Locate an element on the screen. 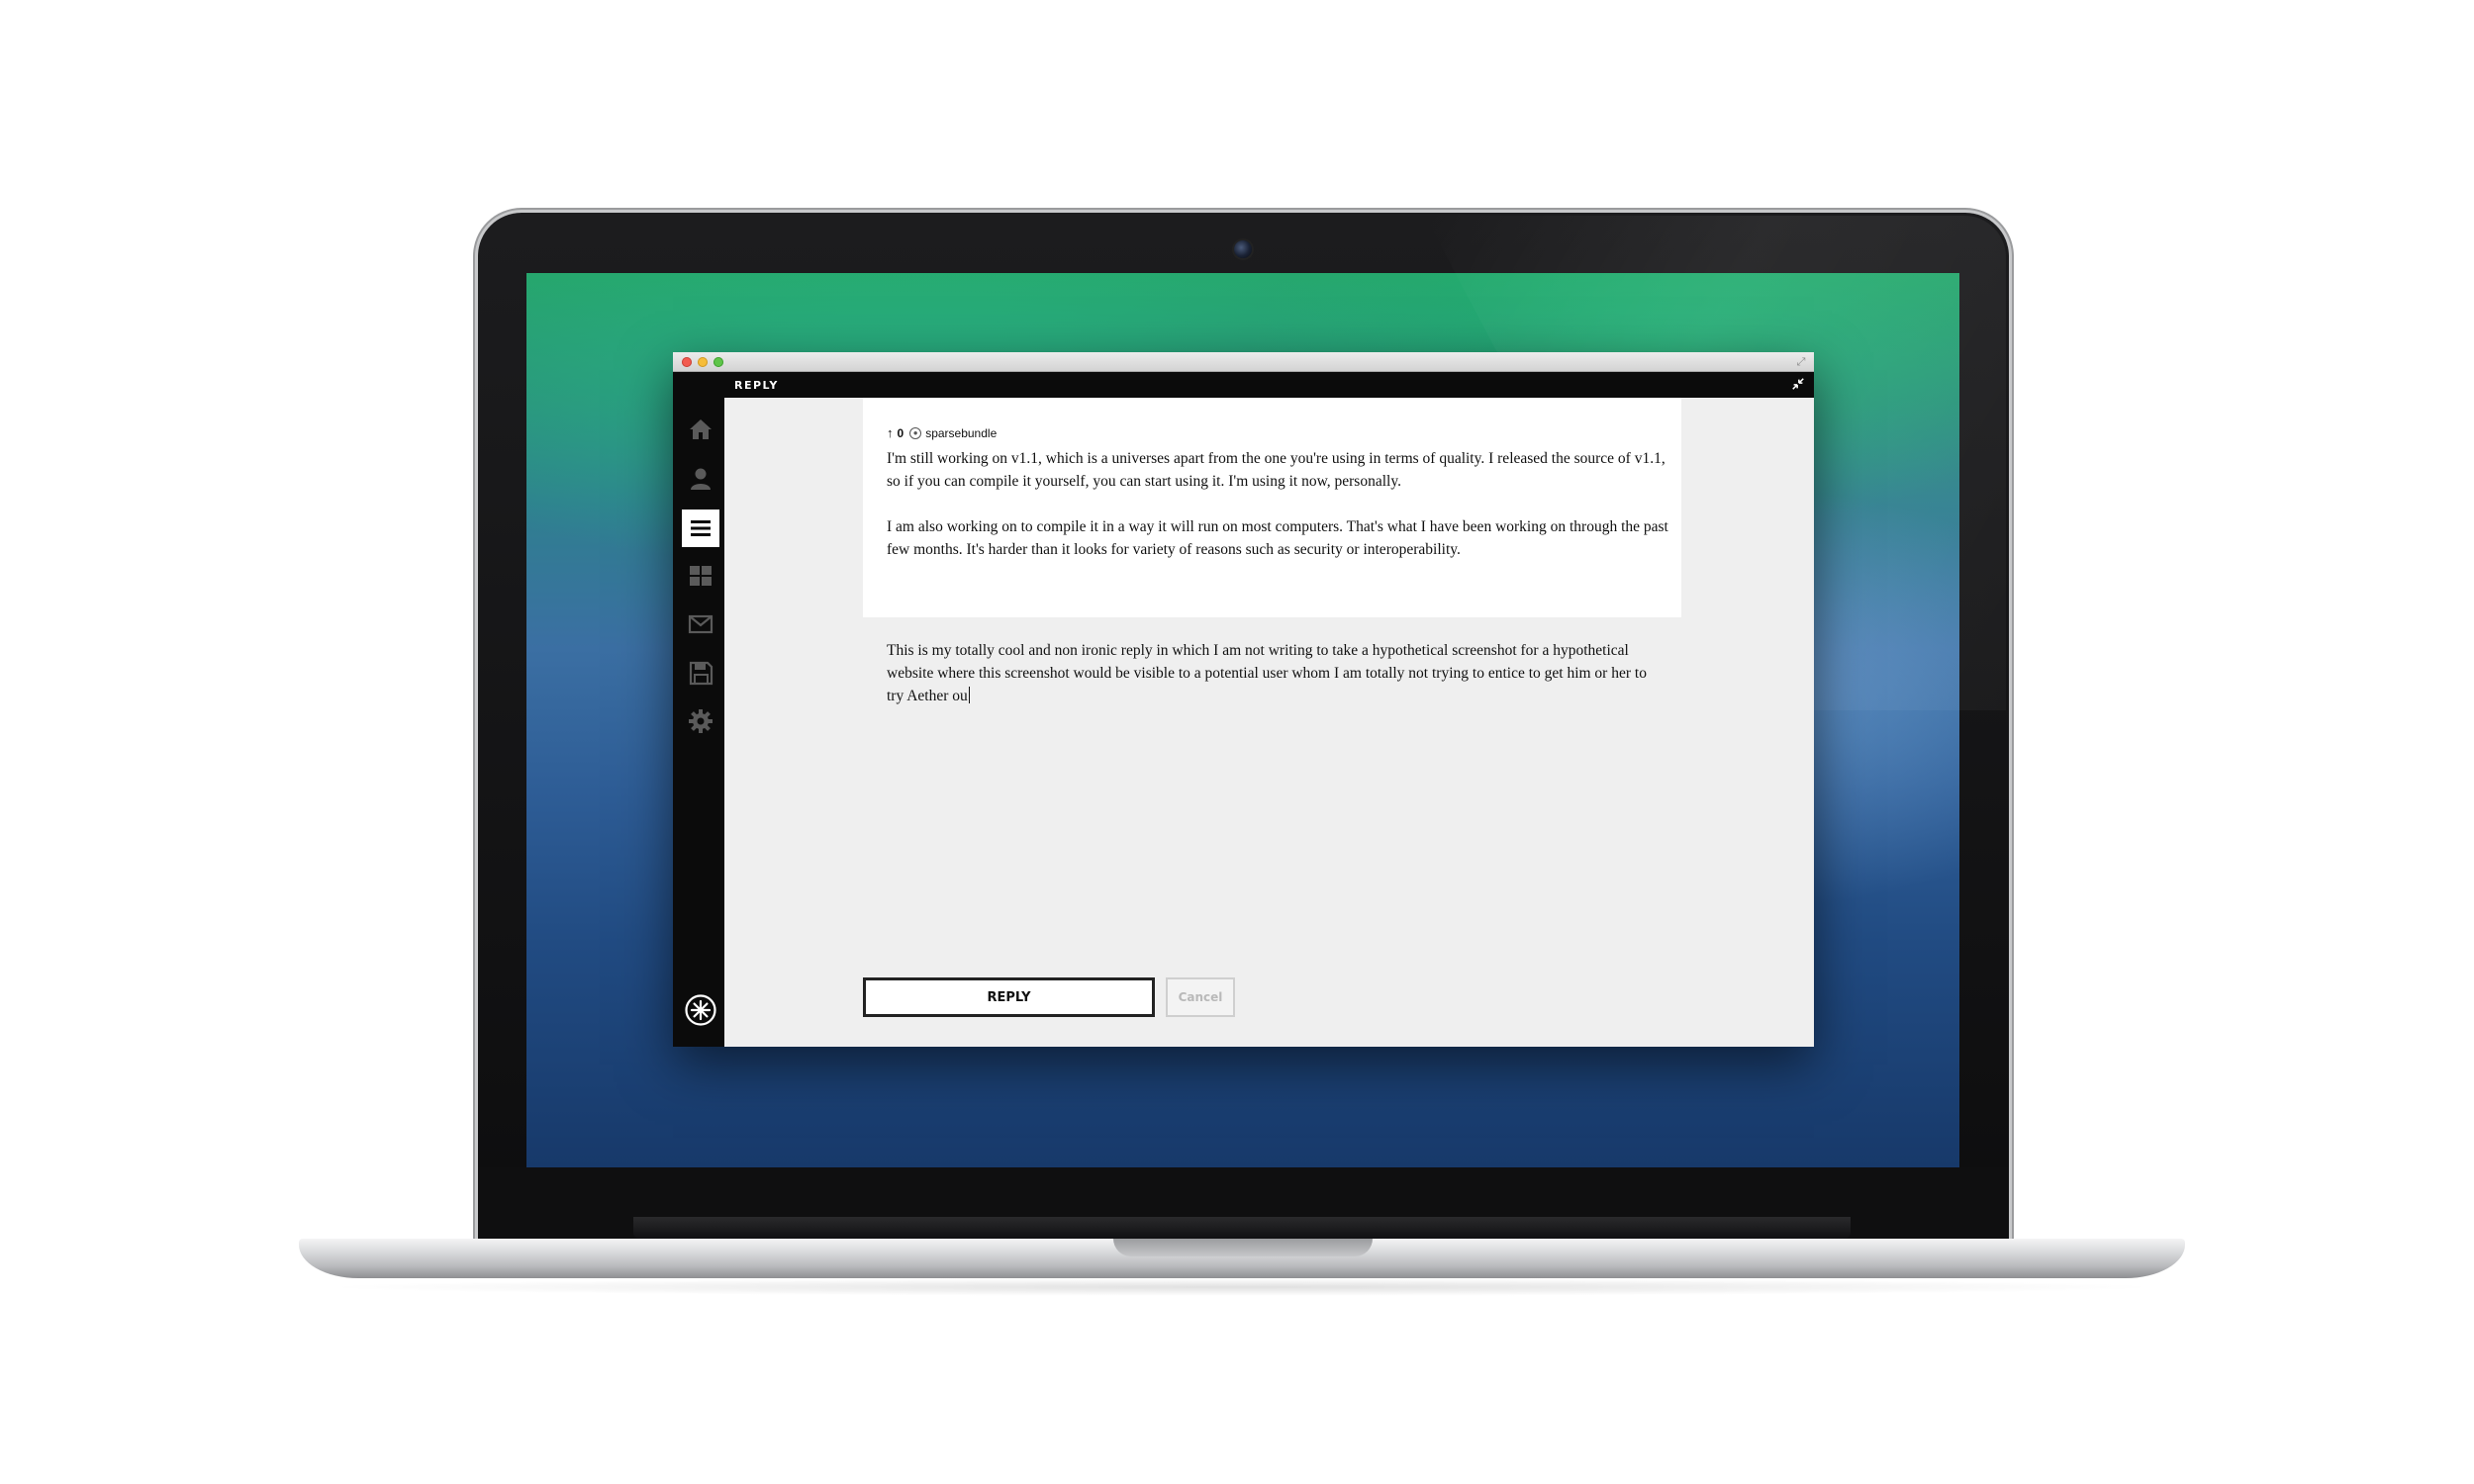 This screenshot has height=1484, width=2474. vote-count: 0 is located at coordinates (901, 433).